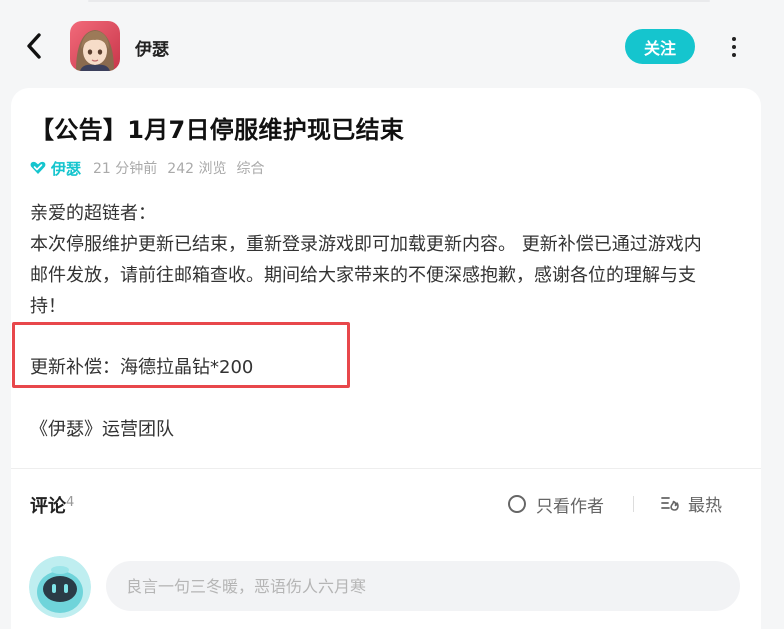 The image size is (784, 629). I want to click on signature-text: 《伊瑟》运营团队, so click(102, 429).